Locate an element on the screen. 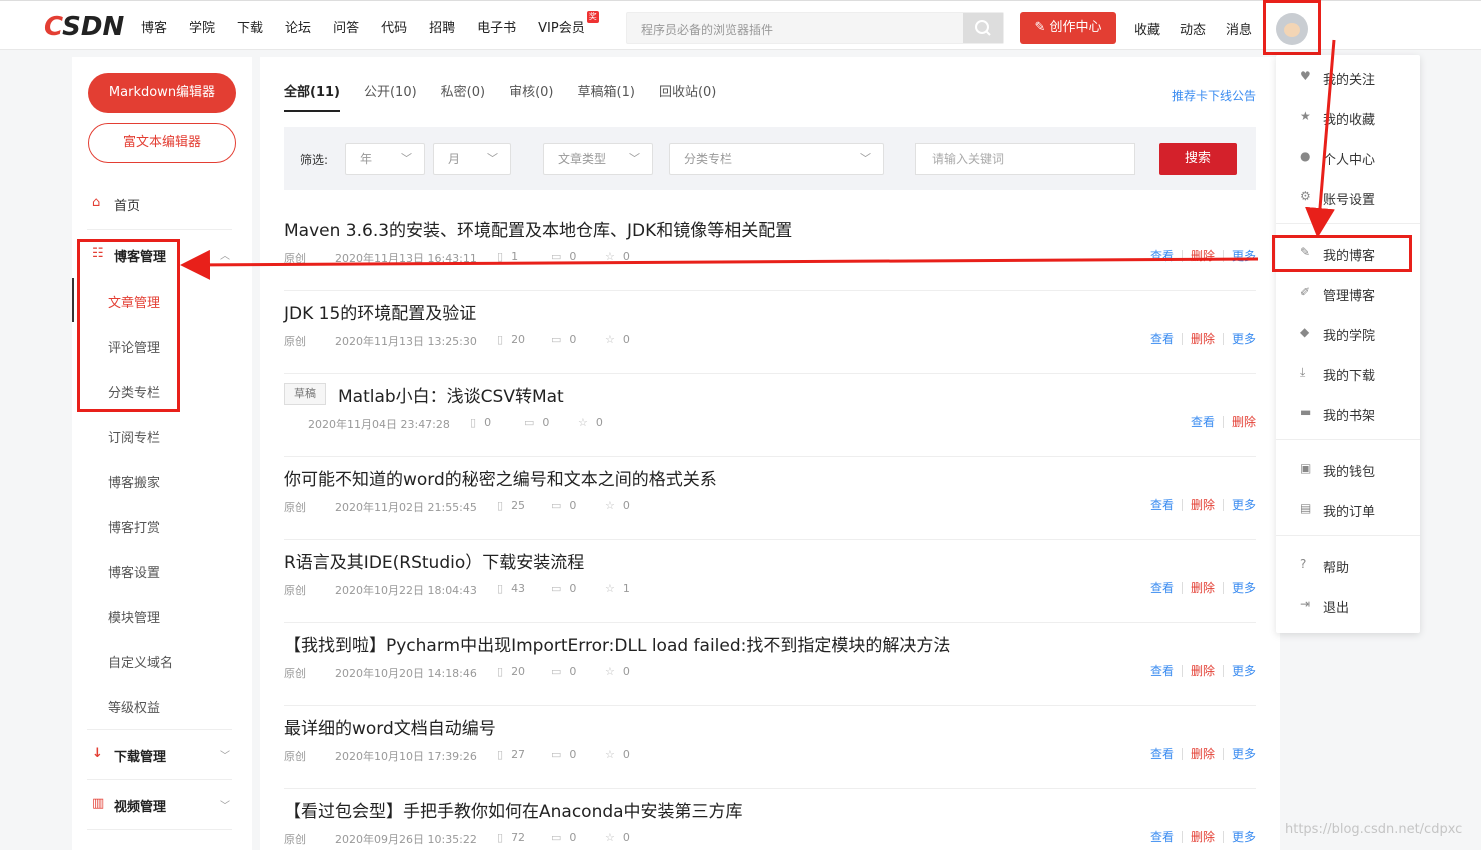  watermark: https://blog.csdn.net/cdpxc is located at coordinates (1374, 829).